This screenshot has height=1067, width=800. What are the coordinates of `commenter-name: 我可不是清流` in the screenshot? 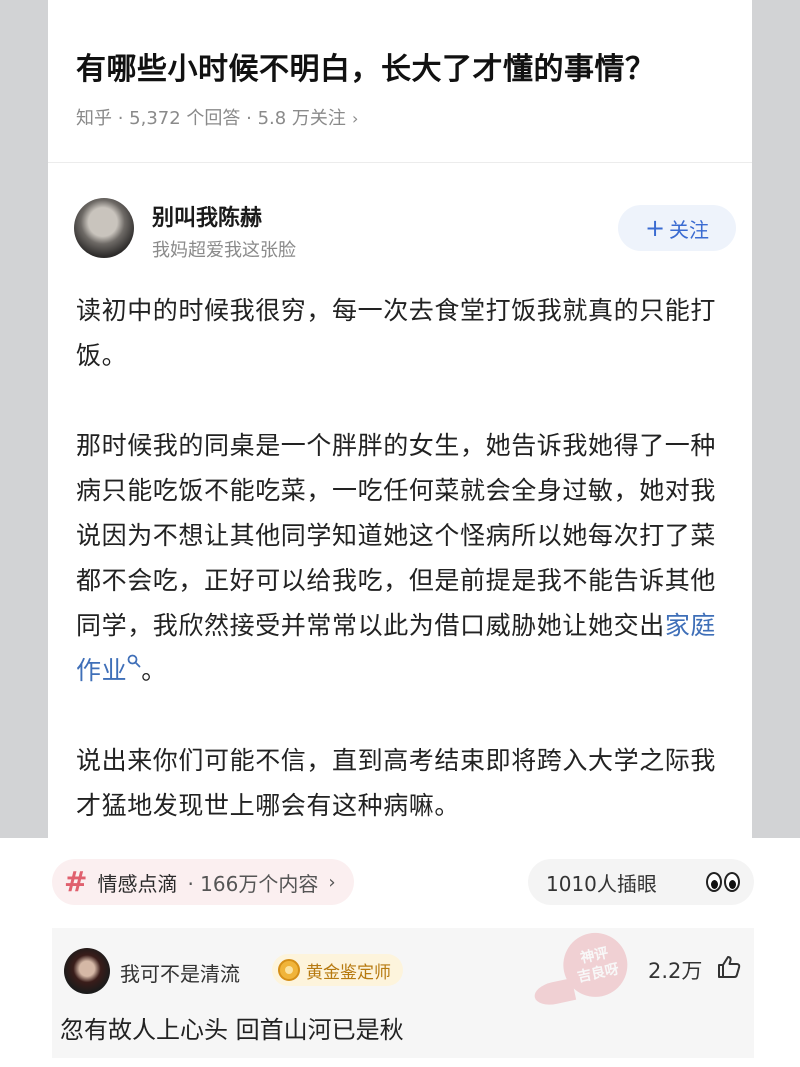 It's located at (180, 972).